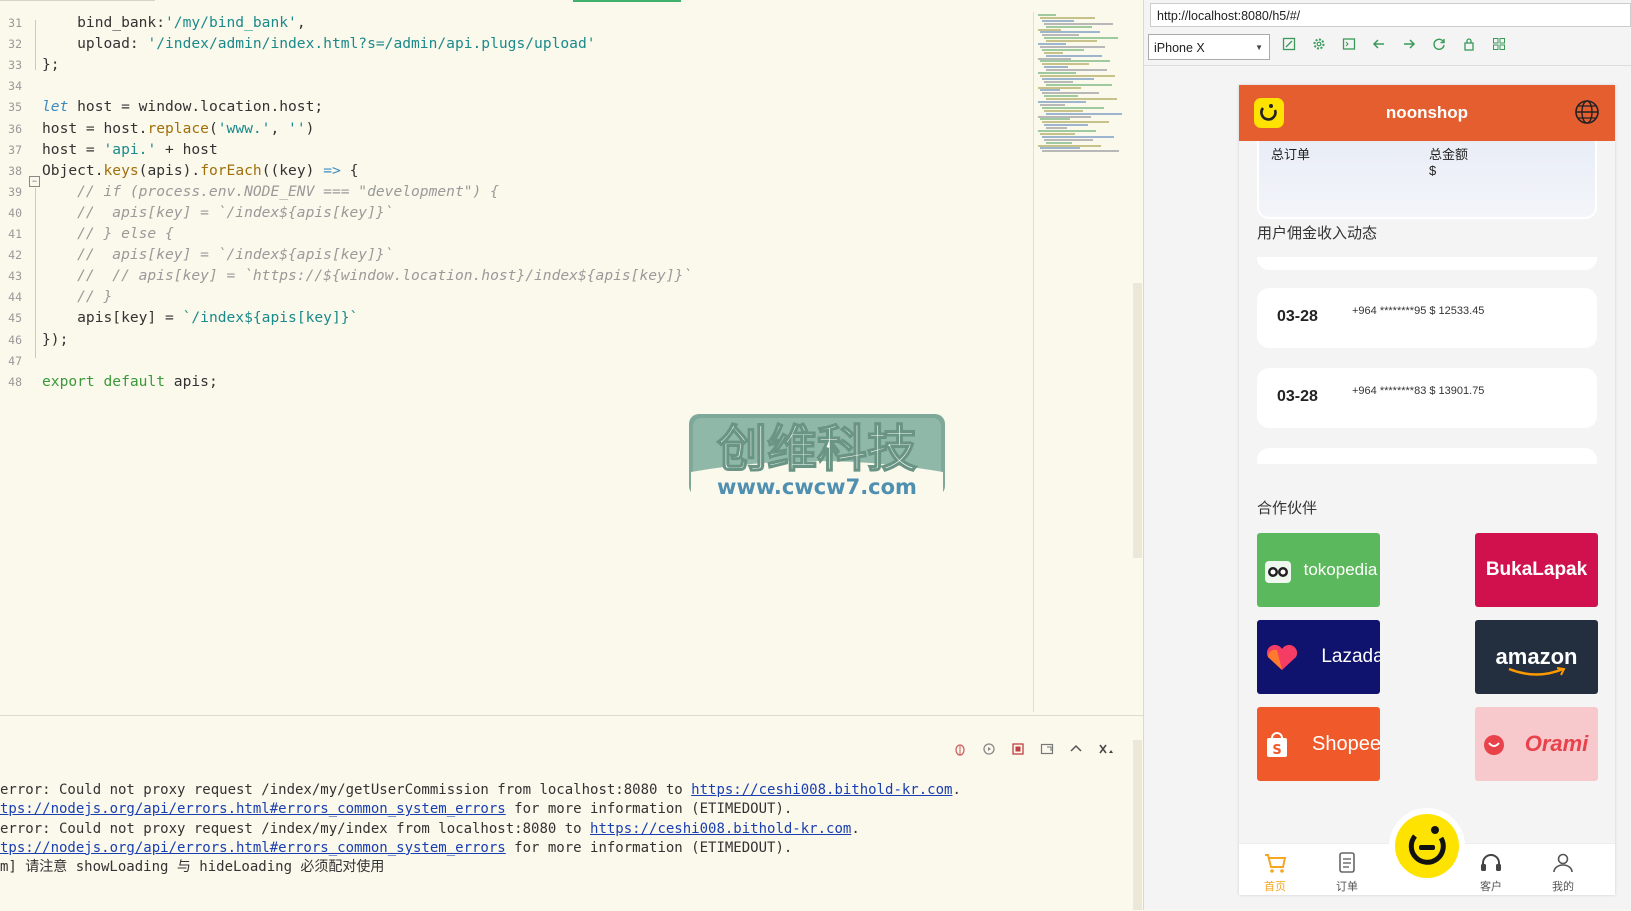 This screenshot has width=1631, height=911. What do you see at coordinates (1137, 420) in the screenshot?
I see `editor-scrollbar` at bounding box center [1137, 420].